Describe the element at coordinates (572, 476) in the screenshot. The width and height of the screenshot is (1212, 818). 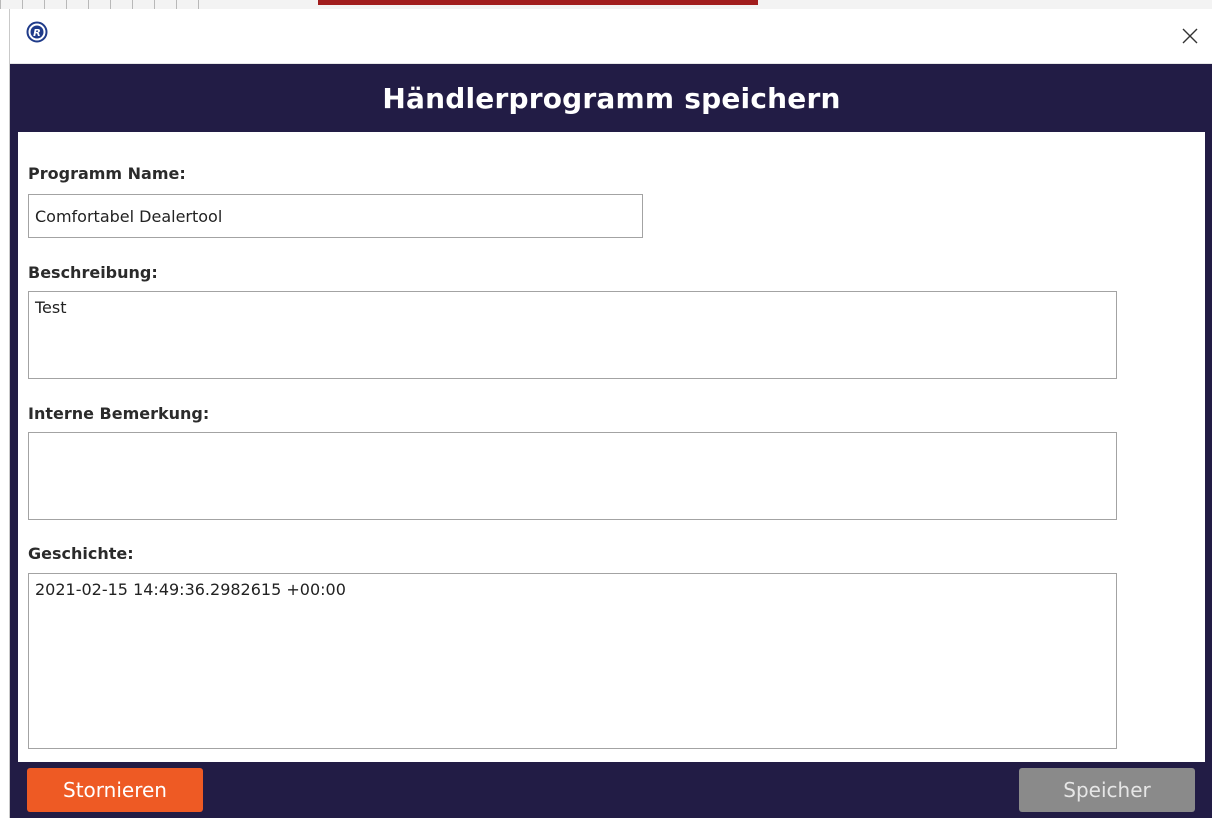
I see `internal-note-textarea` at that location.